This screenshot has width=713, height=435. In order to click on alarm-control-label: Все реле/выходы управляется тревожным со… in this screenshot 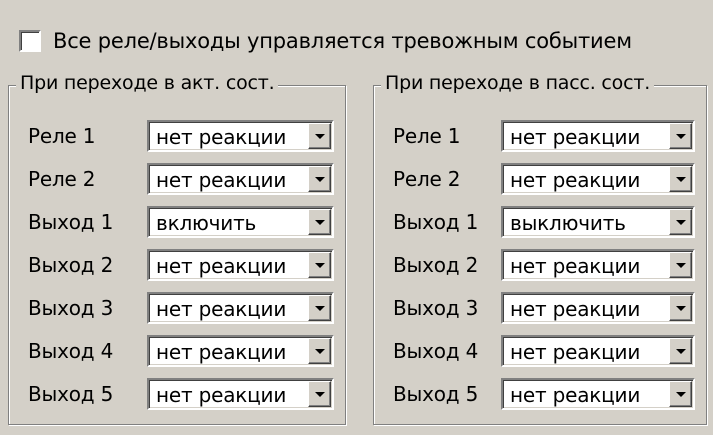, I will do `click(342, 41)`.